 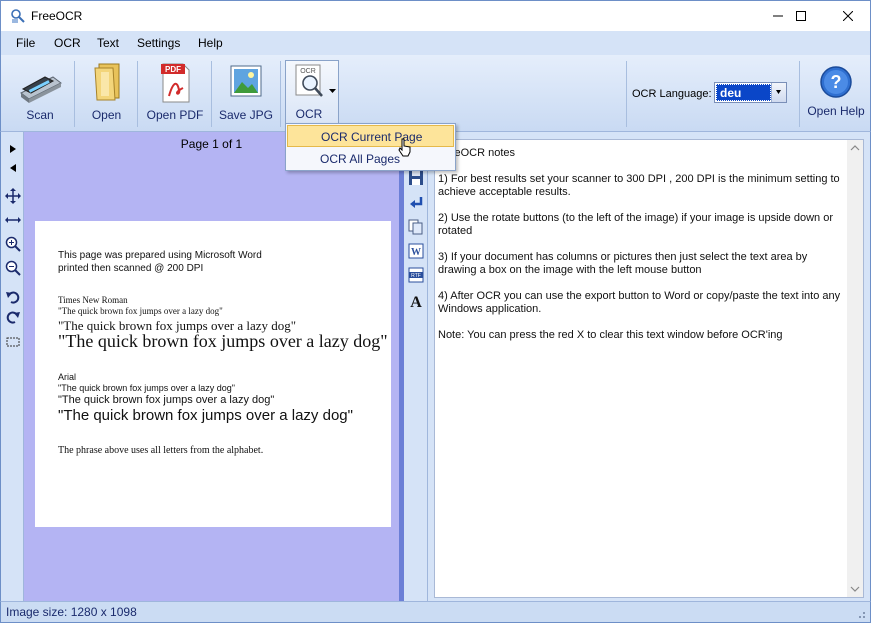 I want to click on dropdown-arrow, so click(x=778, y=92).